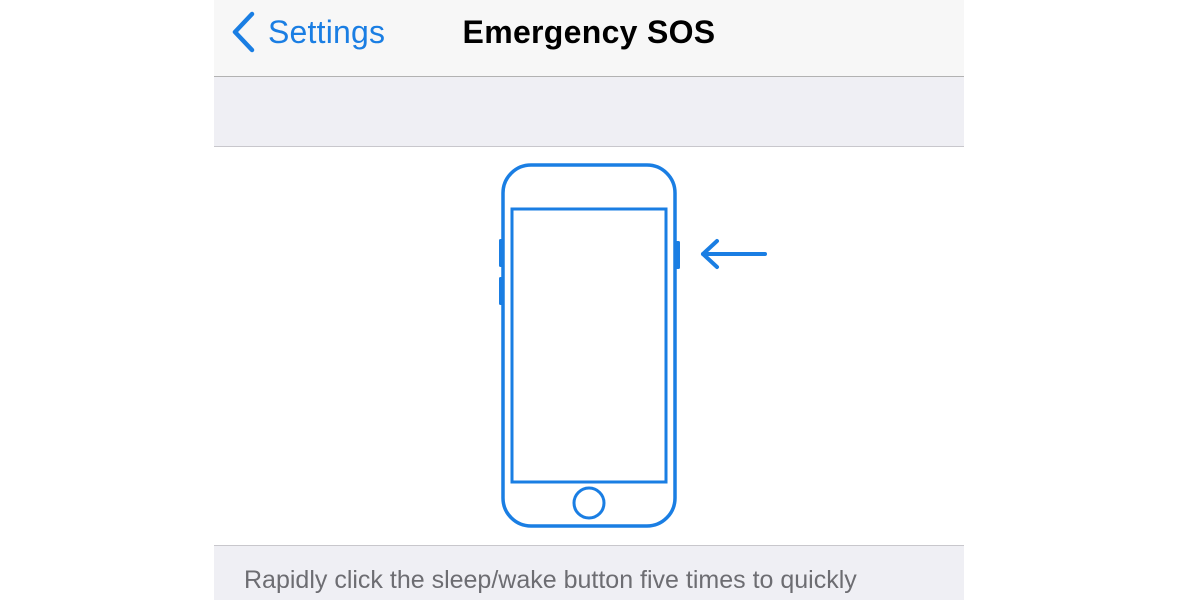 This screenshot has width=1200, height=600. What do you see at coordinates (589, 32) in the screenshot?
I see `page-title: Emergency SOS` at bounding box center [589, 32].